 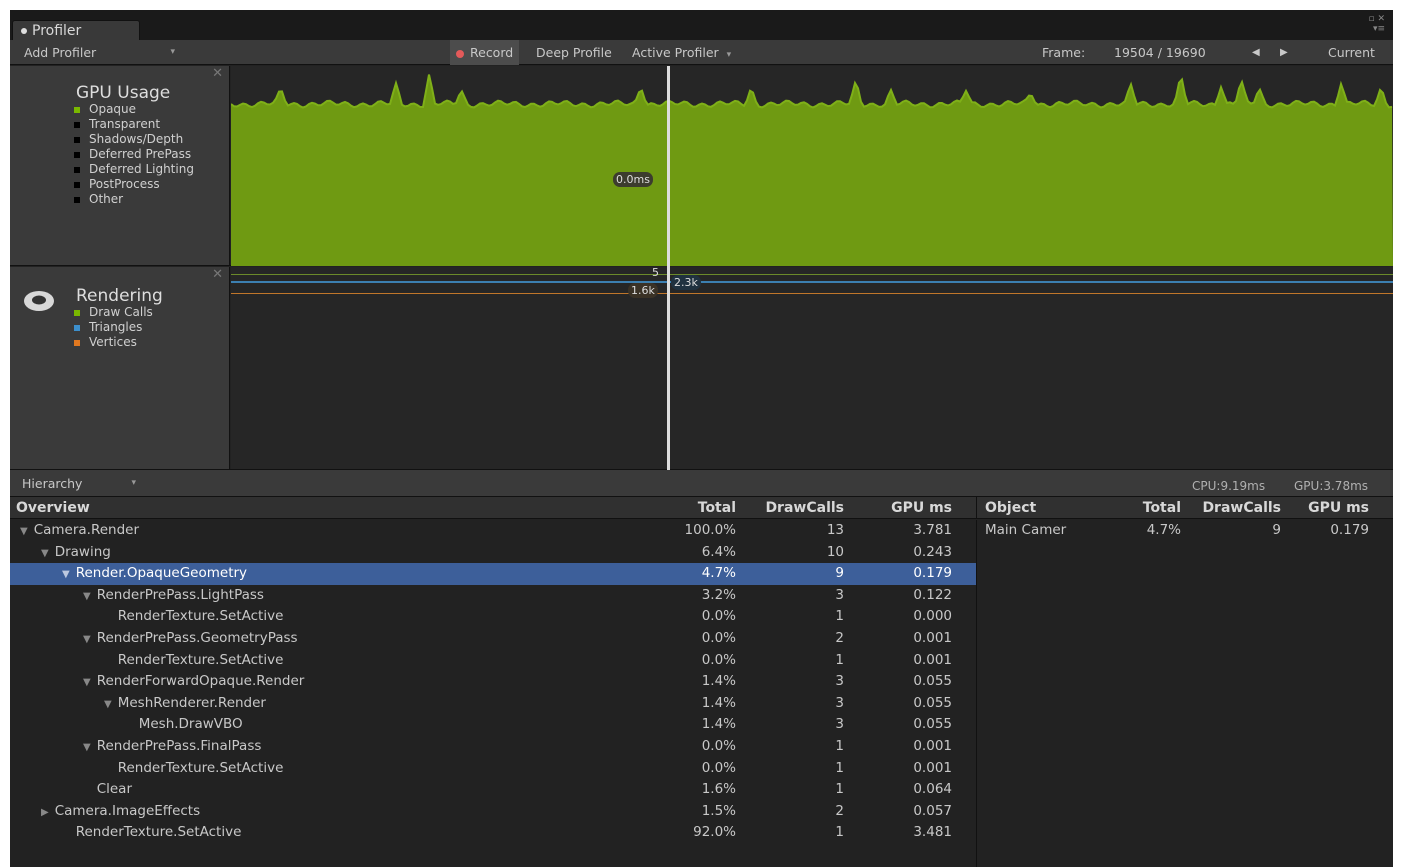 What do you see at coordinates (1010, 508) in the screenshot?
I see `object-column-header: Object` at bounding box center [1010, 508].